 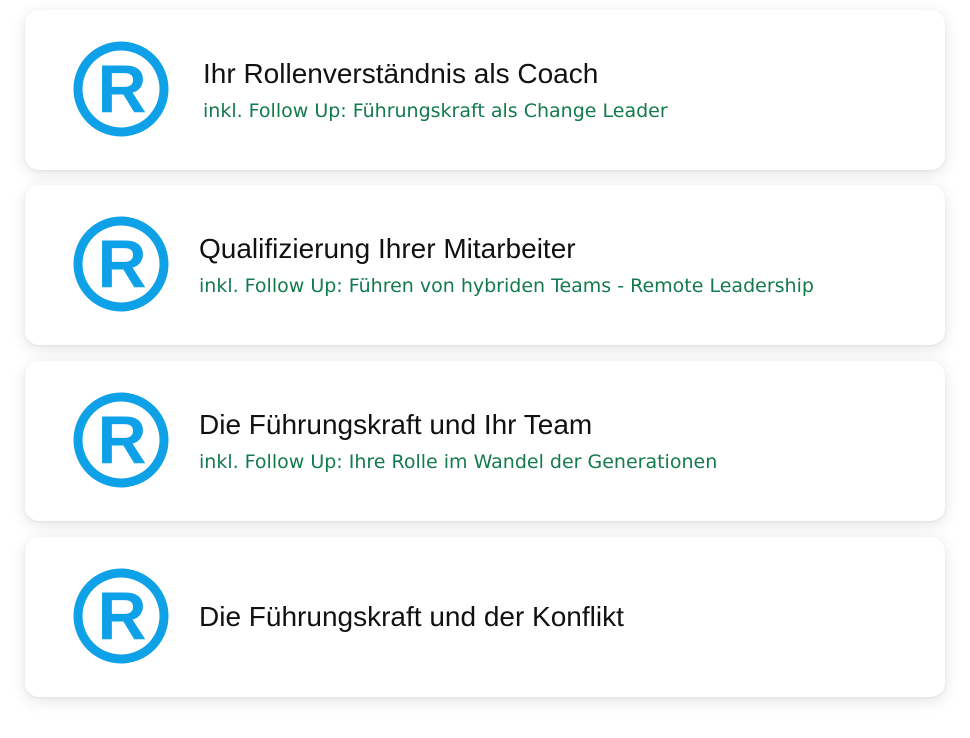 I want to click on module-title: Die Führungskraft und der Konflikt, so click(x=411, y=616).